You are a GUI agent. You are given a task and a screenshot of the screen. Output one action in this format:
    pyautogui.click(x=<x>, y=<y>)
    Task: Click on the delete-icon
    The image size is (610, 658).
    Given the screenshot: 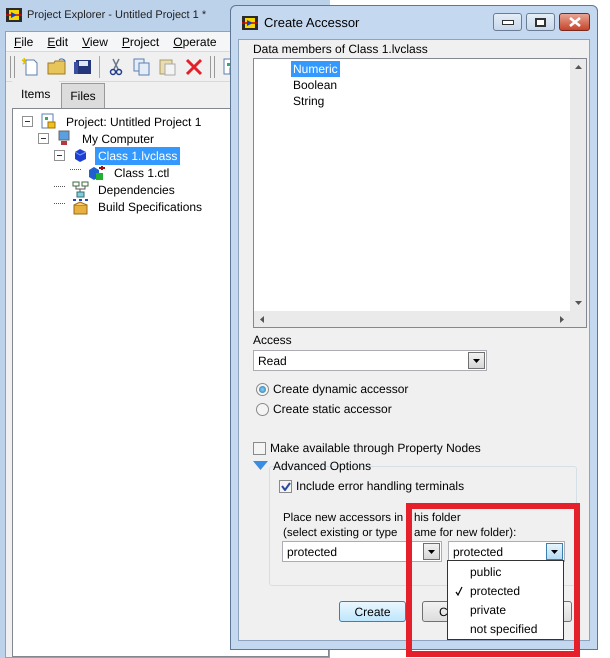 What is the action you would take?
    pyautogui.click(x=194, y=66)
    